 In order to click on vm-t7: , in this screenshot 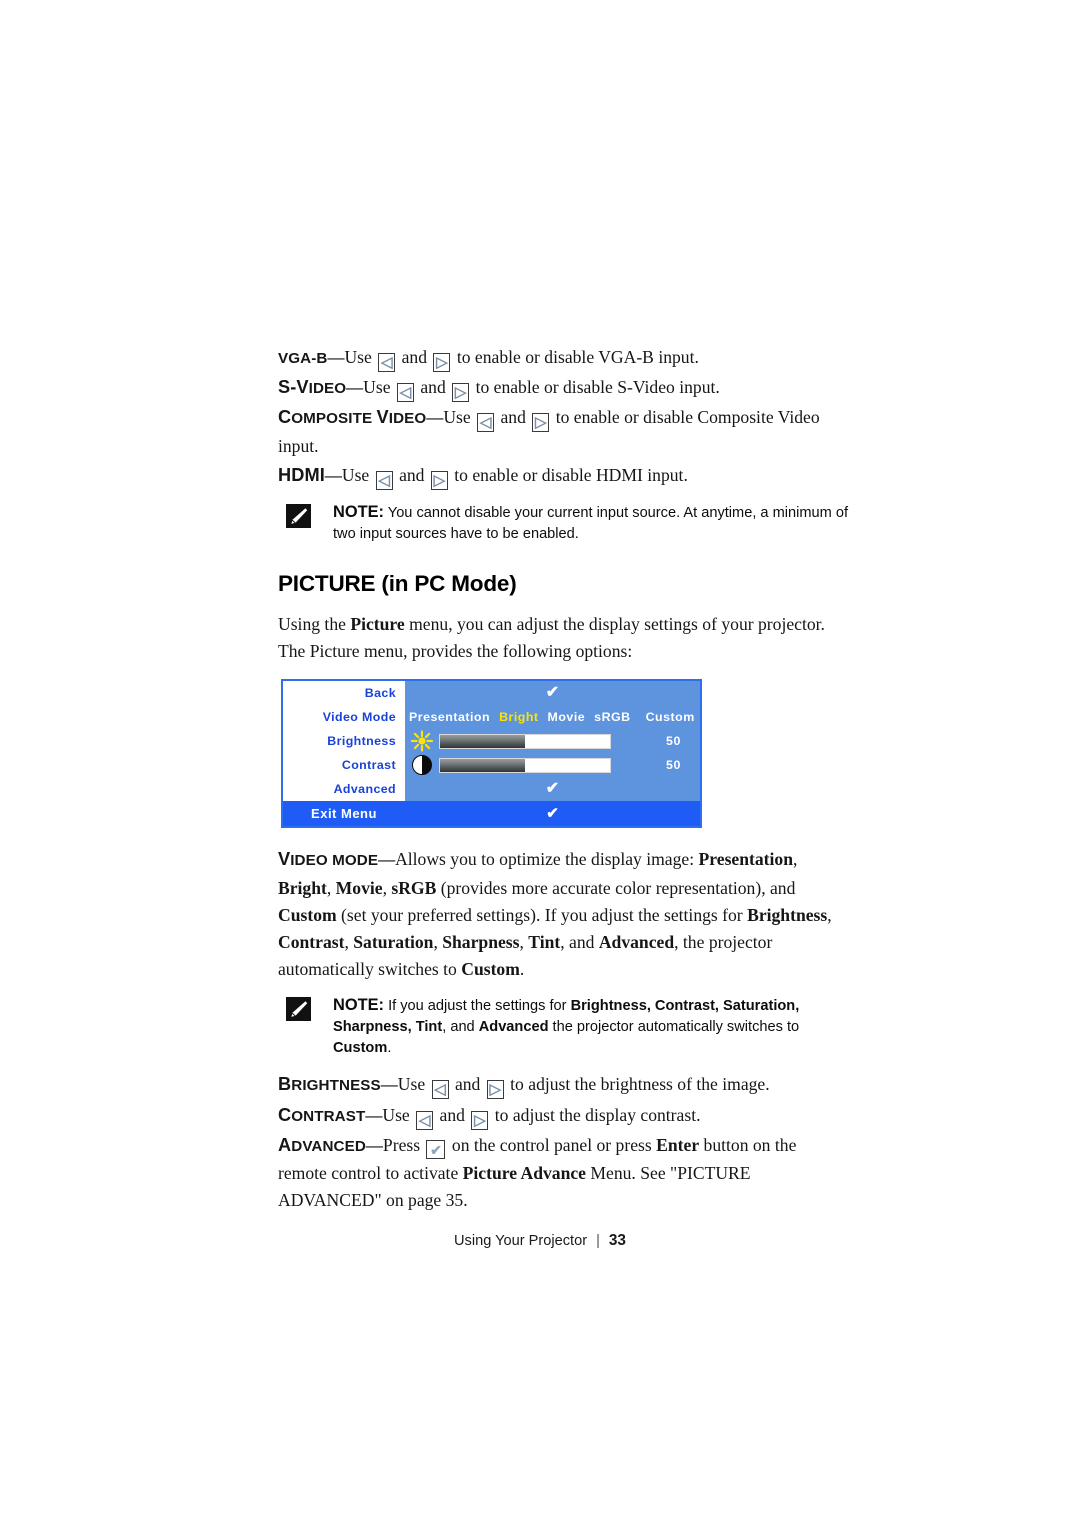, I will do `click(829, 914)`.